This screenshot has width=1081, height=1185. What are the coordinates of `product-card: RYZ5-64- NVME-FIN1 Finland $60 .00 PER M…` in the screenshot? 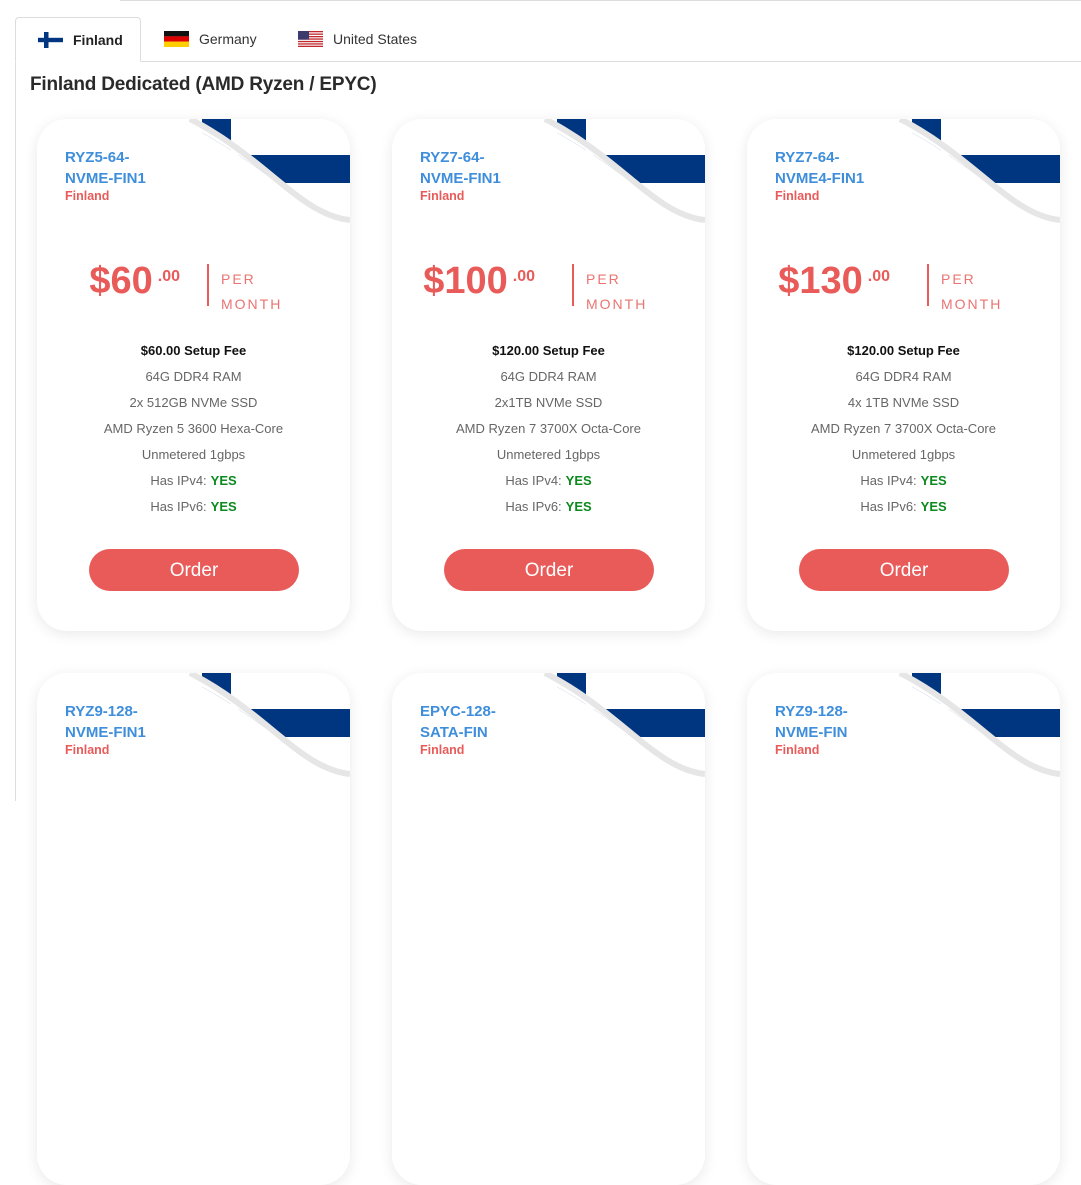 It's located at (193, 375).